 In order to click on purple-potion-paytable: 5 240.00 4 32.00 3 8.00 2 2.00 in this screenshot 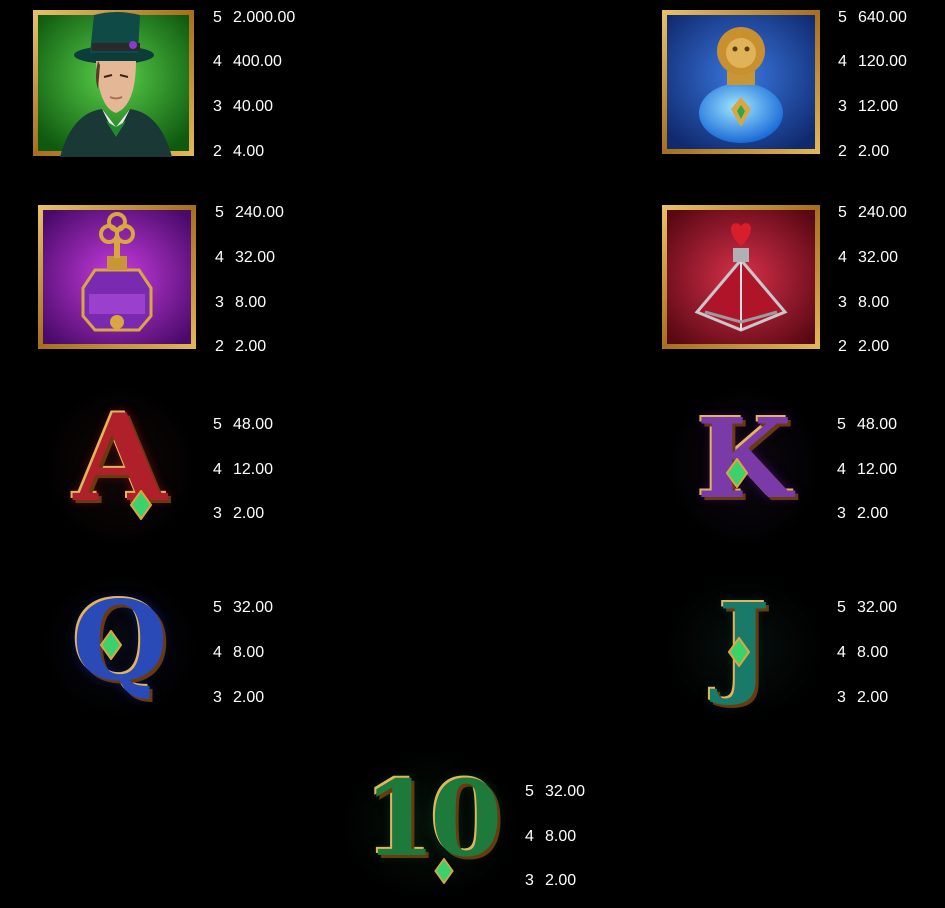, I will do `click(265, 284)`.